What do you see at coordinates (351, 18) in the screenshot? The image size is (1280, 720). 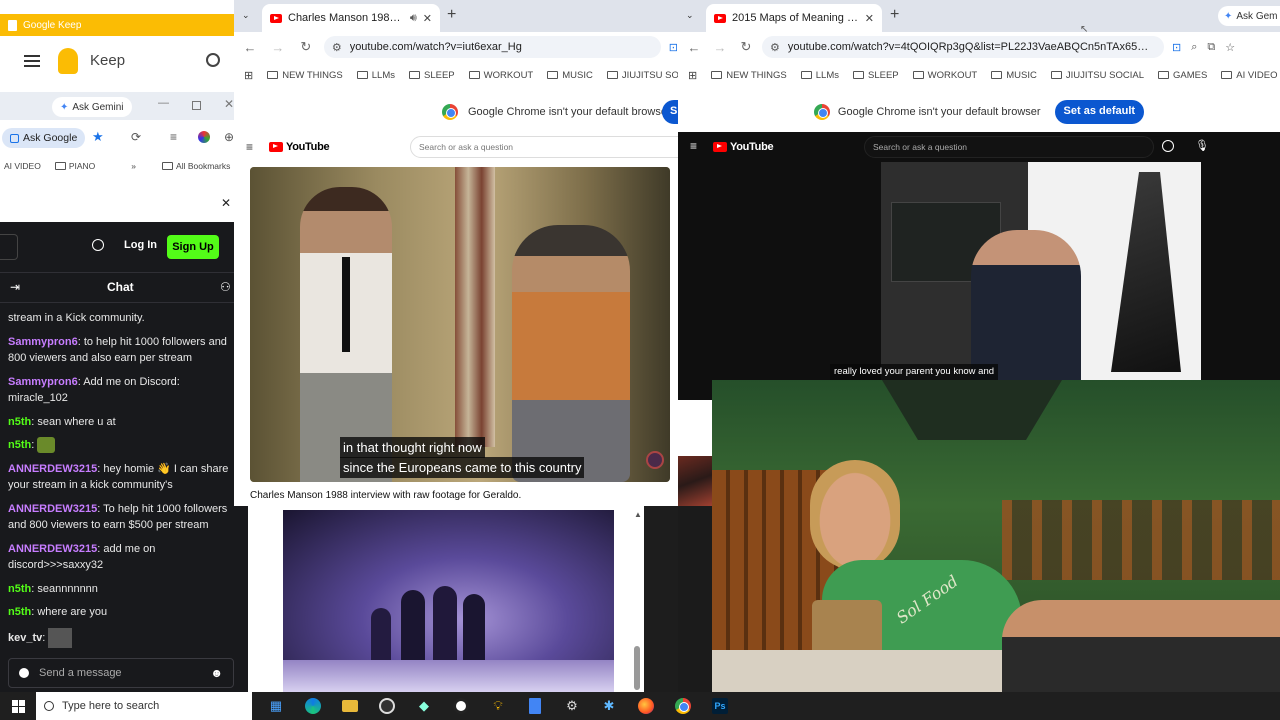 I see `tab-manson: Charles Manson 1988 interv 🔊︎ ✕` at bounding box center [351, 18].